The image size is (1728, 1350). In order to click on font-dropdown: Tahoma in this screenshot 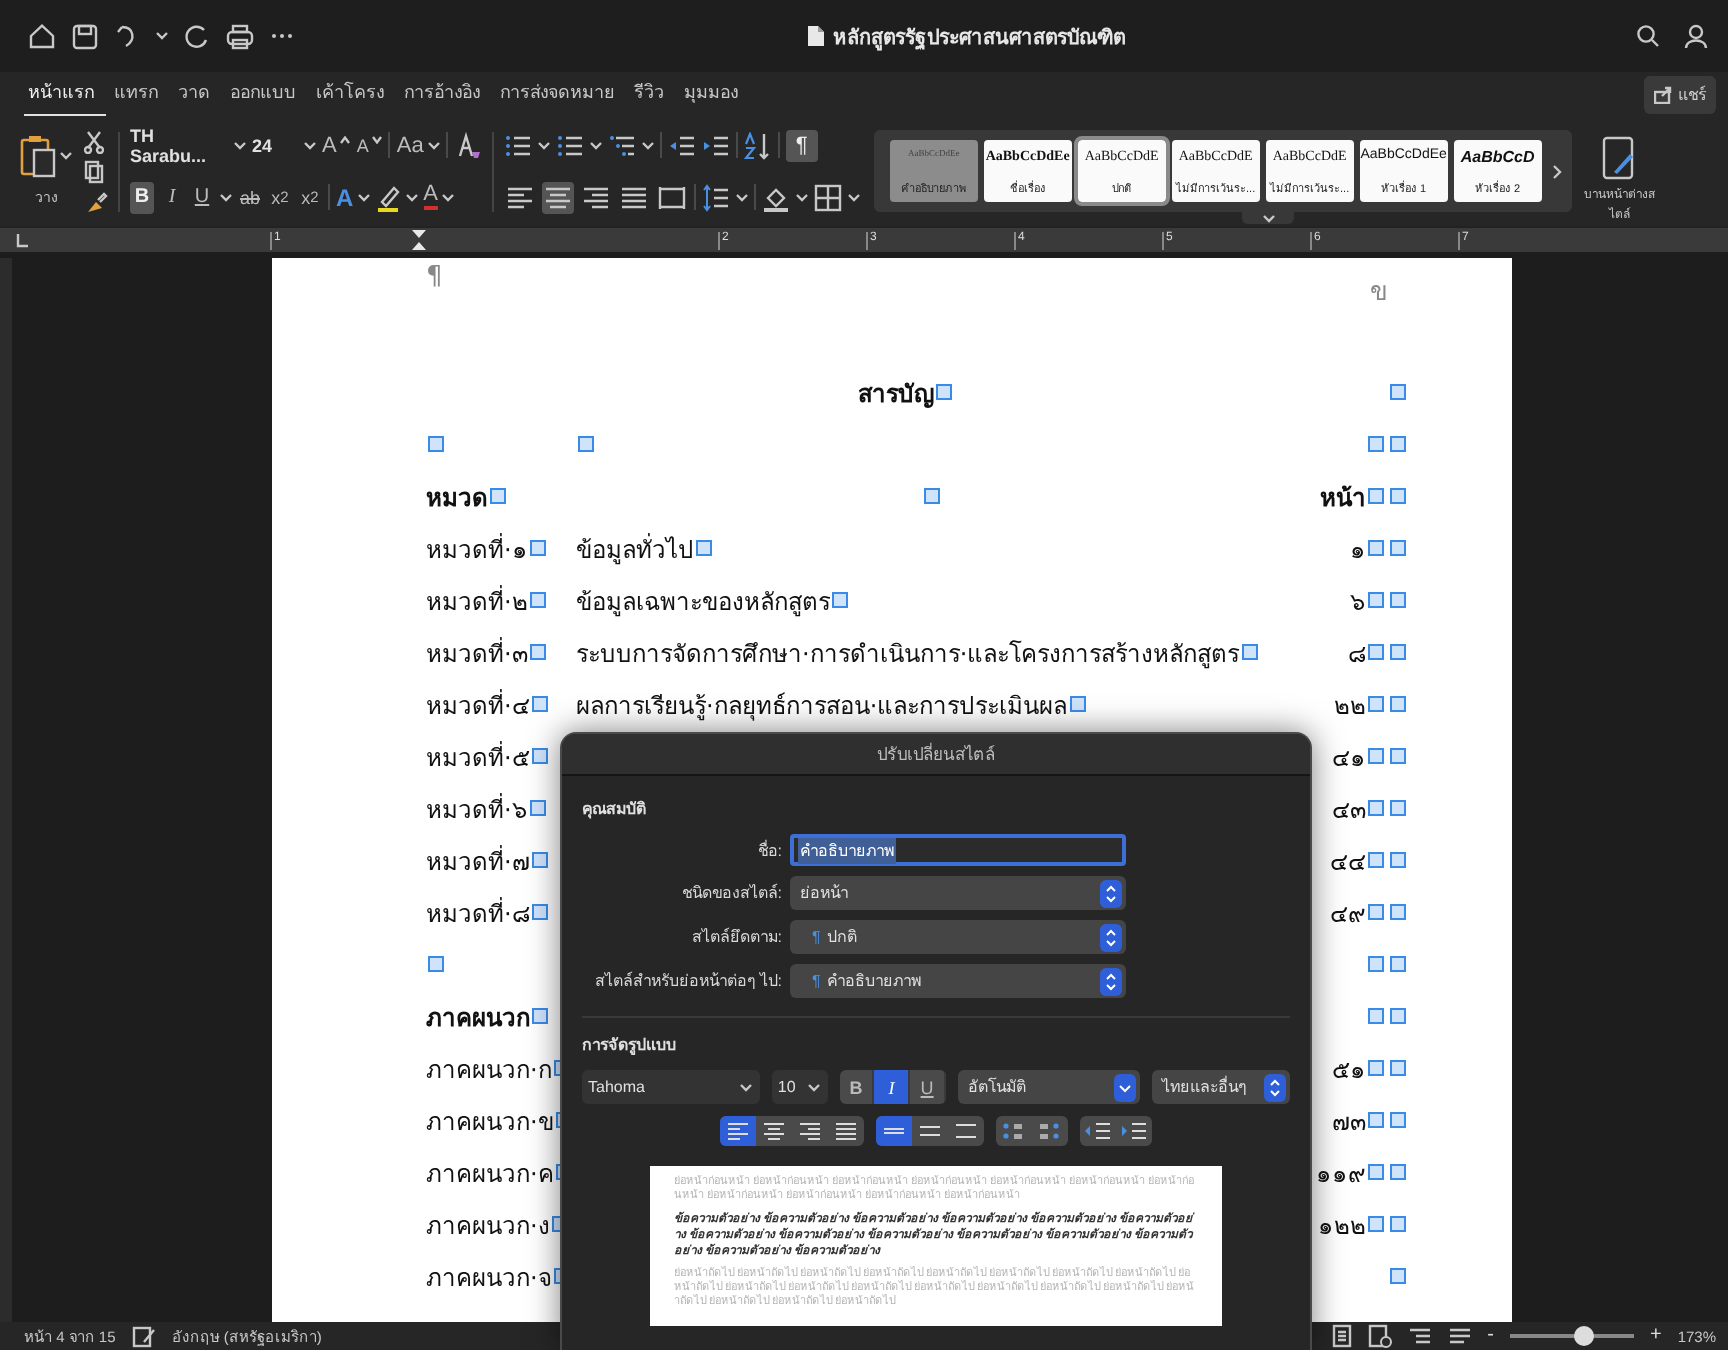, I will do `click(671, 1087)`.